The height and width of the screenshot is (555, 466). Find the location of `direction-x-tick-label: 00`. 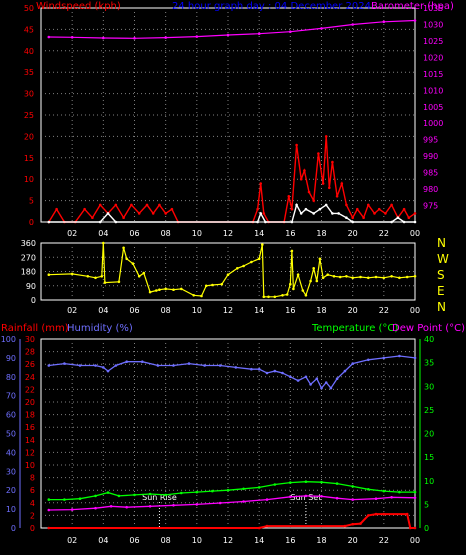

direction-x-tick-label: 00 is located at coordinates (415, 310).